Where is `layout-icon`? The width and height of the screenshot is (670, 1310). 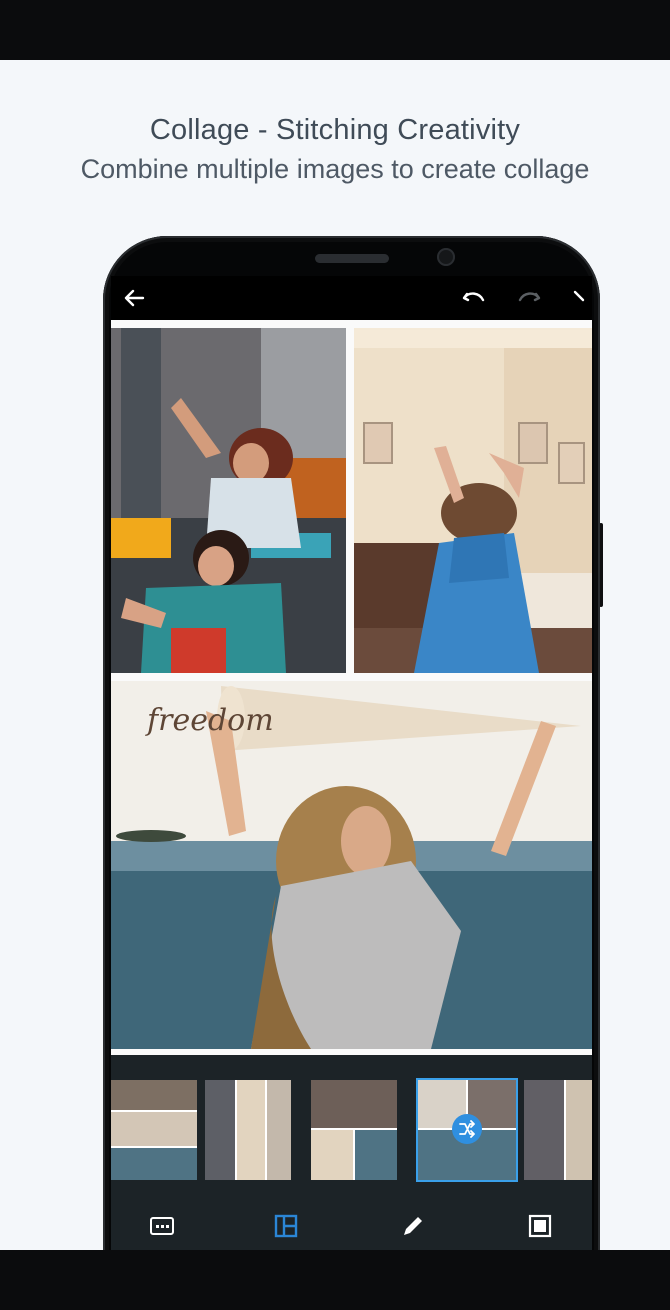 layout-icon is located at coordinates (286, 1226).